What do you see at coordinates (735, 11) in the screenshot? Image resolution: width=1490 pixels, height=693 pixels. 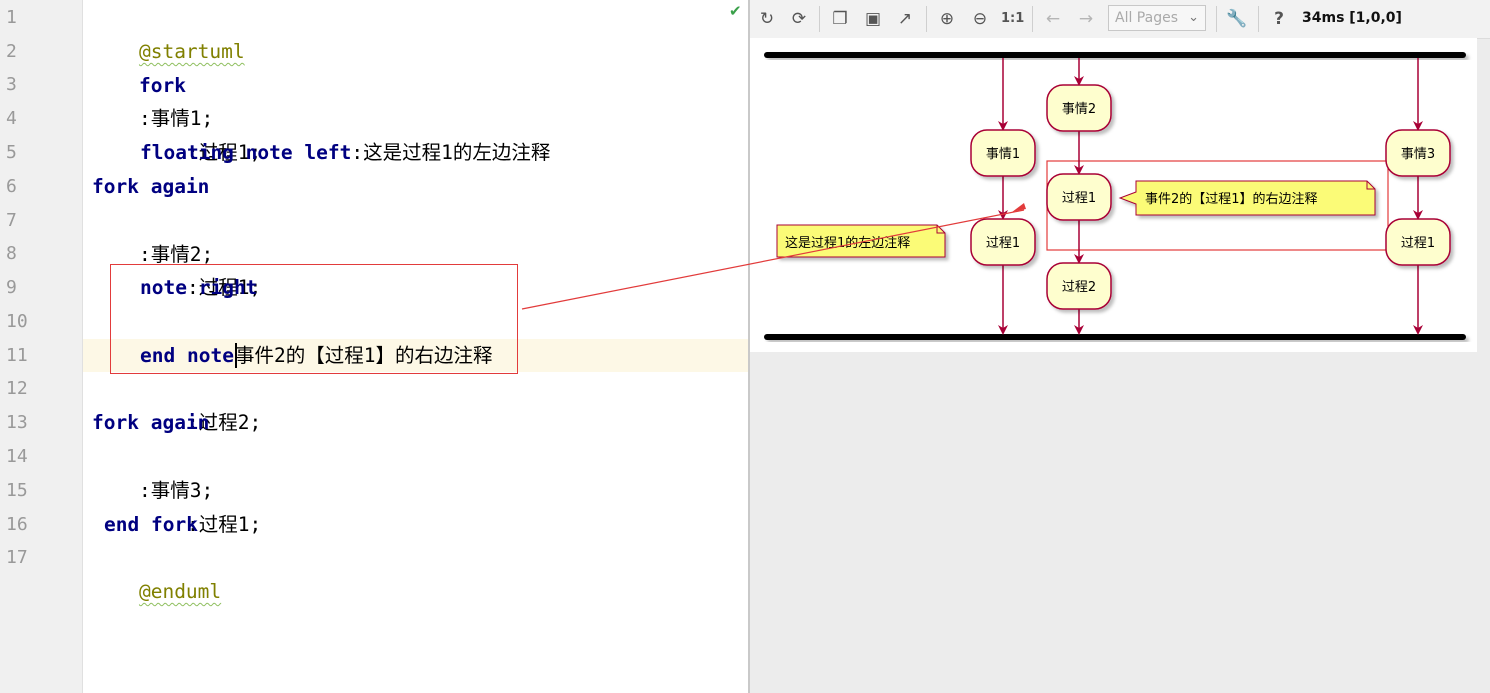 I see `check-icon: ✔` at bounding box center [735, 11].